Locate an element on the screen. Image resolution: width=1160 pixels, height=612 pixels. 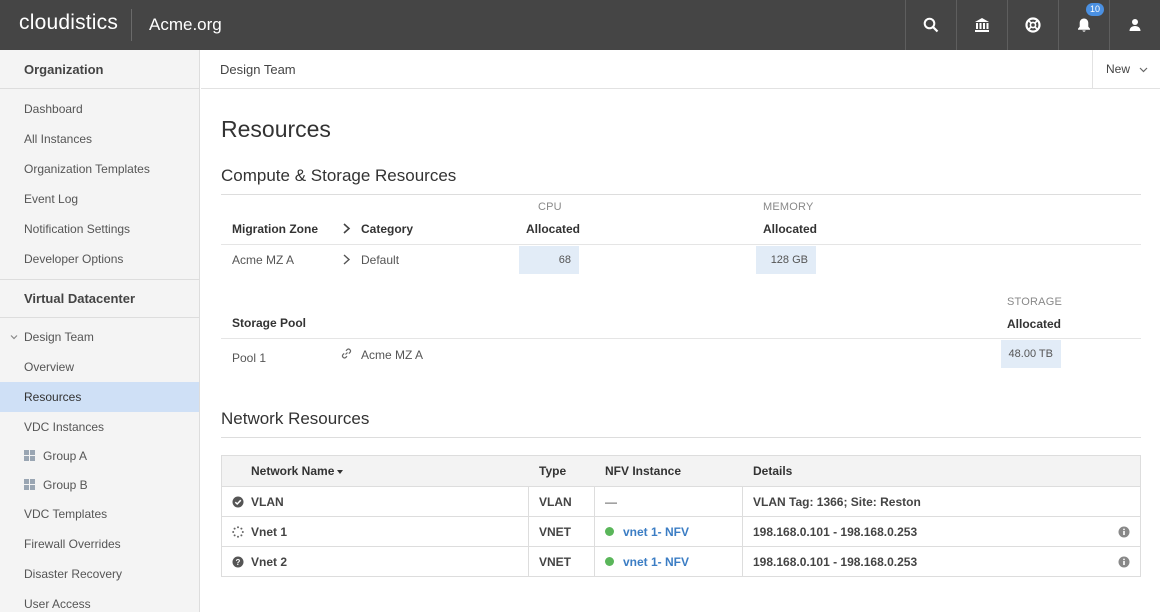
sidebar-item-group-a: Group A is located at coordinates (99, 455).